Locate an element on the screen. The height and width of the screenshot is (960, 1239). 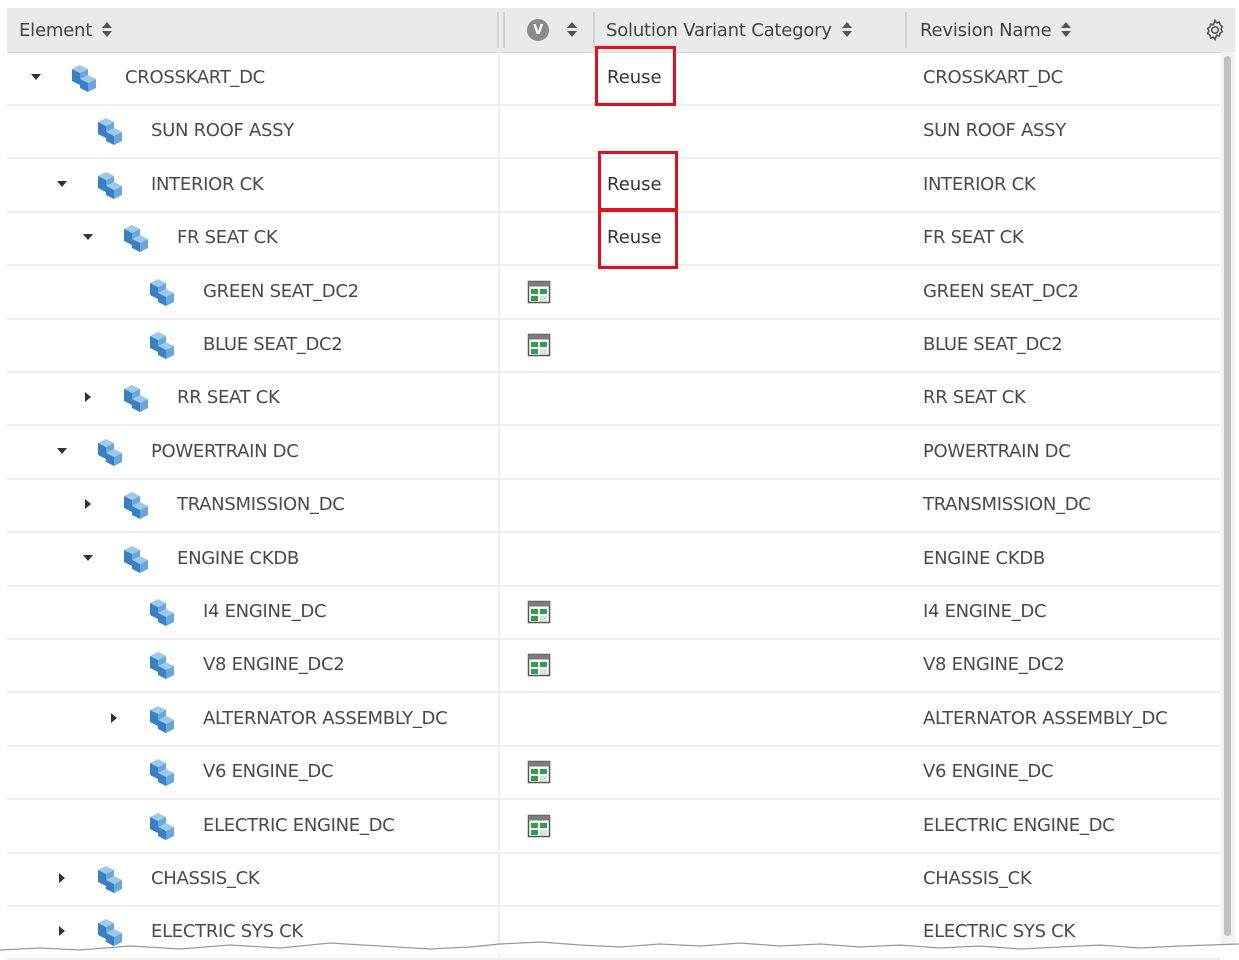
element-name: ALTERNATOR ASSEMBLY_DC is located at coordinates (325, 718).